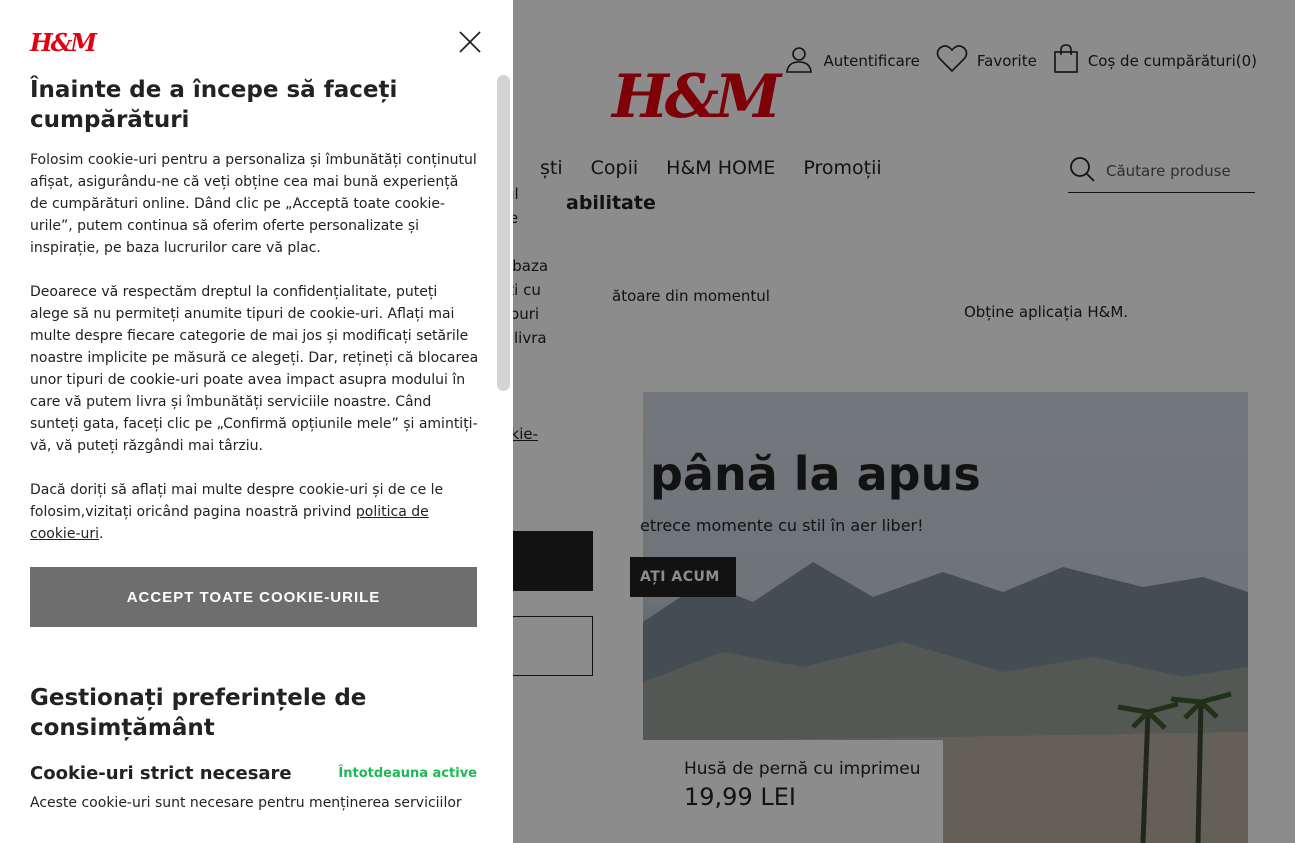 This screenshot has height=843, width=1295. Describe the element at coordinates (407, 773) in the screenshot. I see `category-status-badge: Întotdeauna active` at that location.